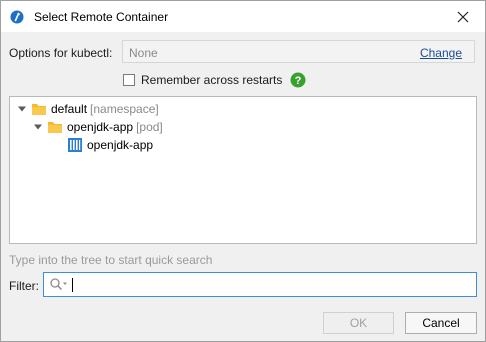 This screenshot has height=342, width=486. Describe the element at coordinates (129, 80) in the screenshot. I see `remember-checkbox` at that location.